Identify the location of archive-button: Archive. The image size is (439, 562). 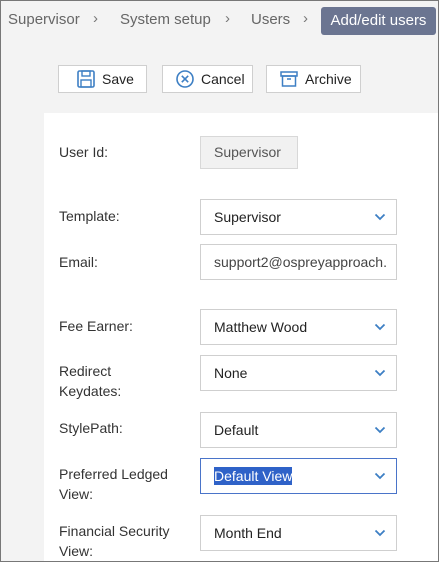
(313, 79).